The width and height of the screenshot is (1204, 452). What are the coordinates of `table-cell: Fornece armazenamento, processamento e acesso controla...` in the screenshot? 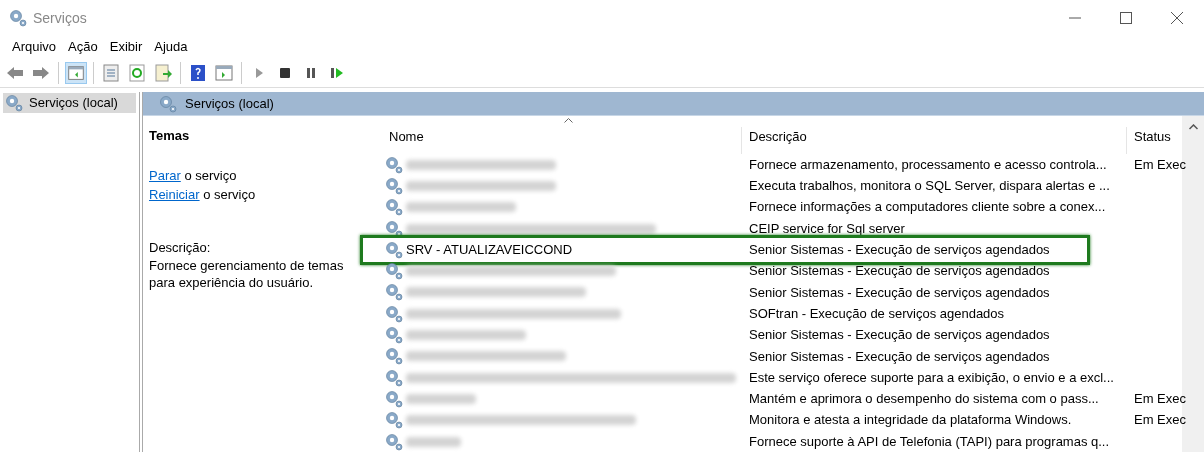 It's located at (928, 164).